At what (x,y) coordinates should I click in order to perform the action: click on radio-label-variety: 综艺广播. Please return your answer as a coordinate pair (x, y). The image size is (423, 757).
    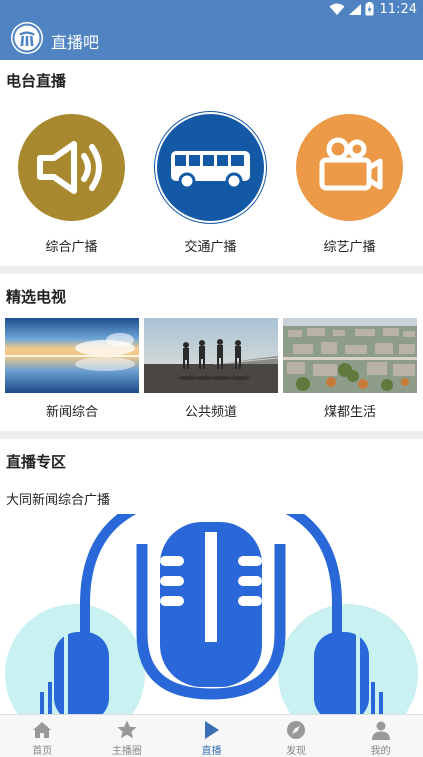
    Looking at the image, I should click on (349, 247).